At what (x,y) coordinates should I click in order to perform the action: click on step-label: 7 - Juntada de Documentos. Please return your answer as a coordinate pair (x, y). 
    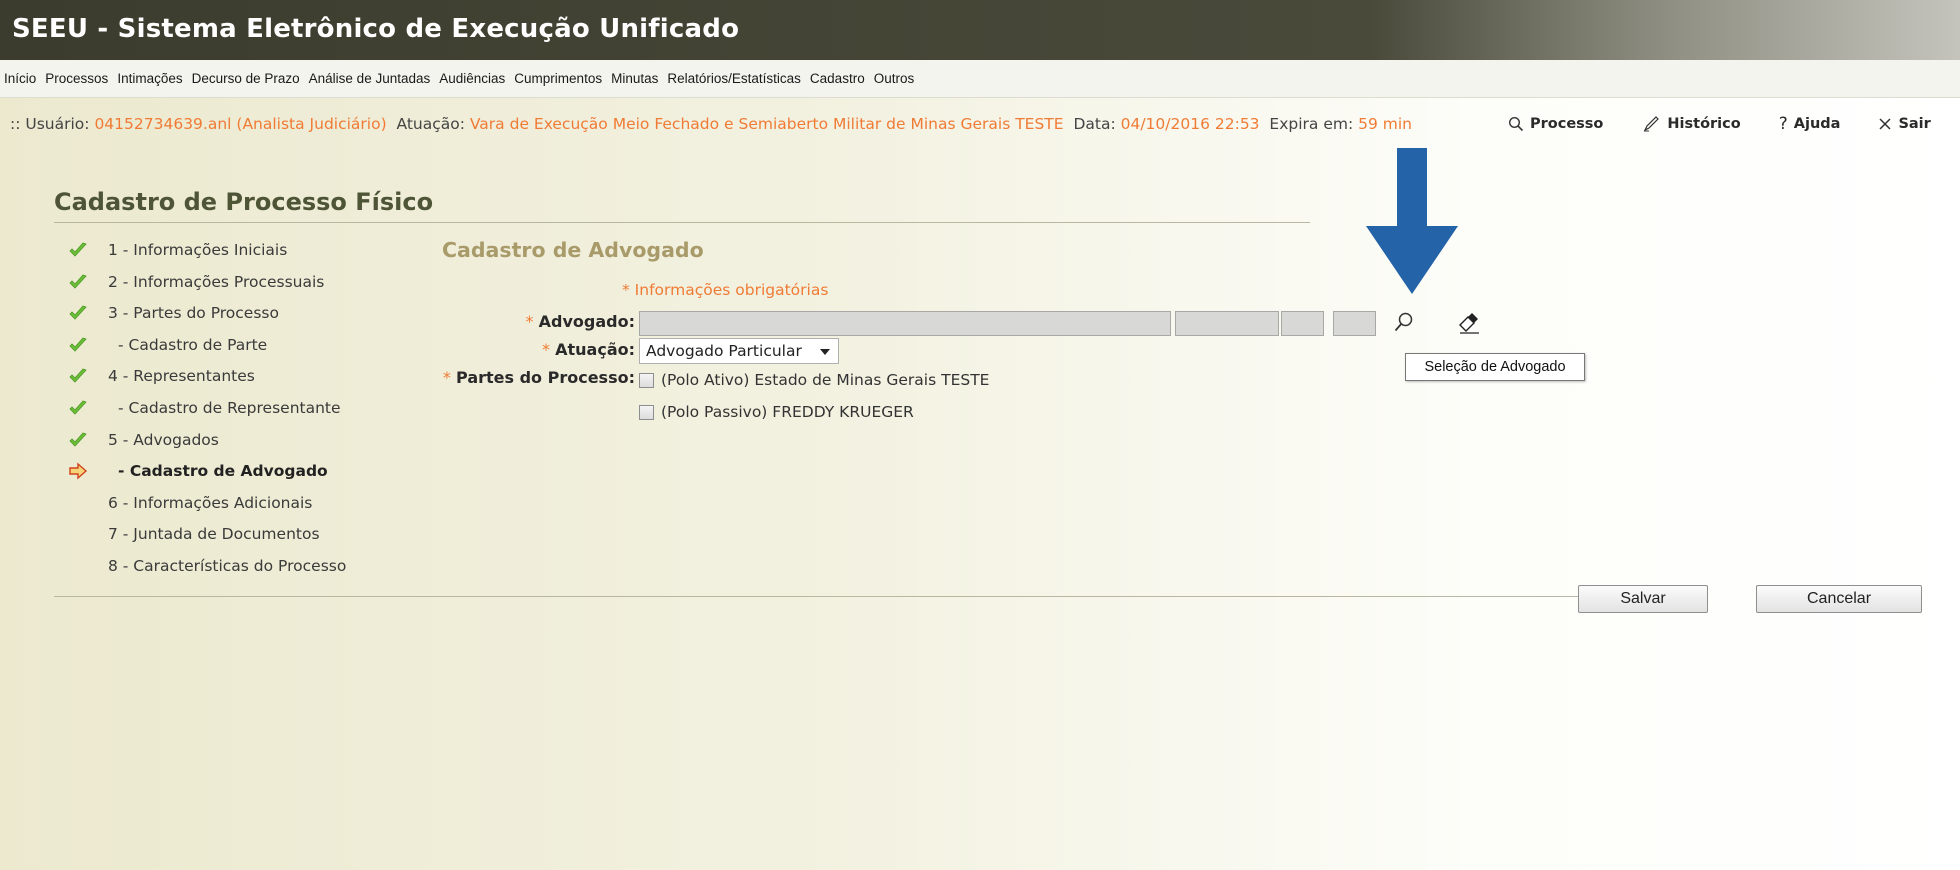
    Looking at the image, I should click on (214, 534).